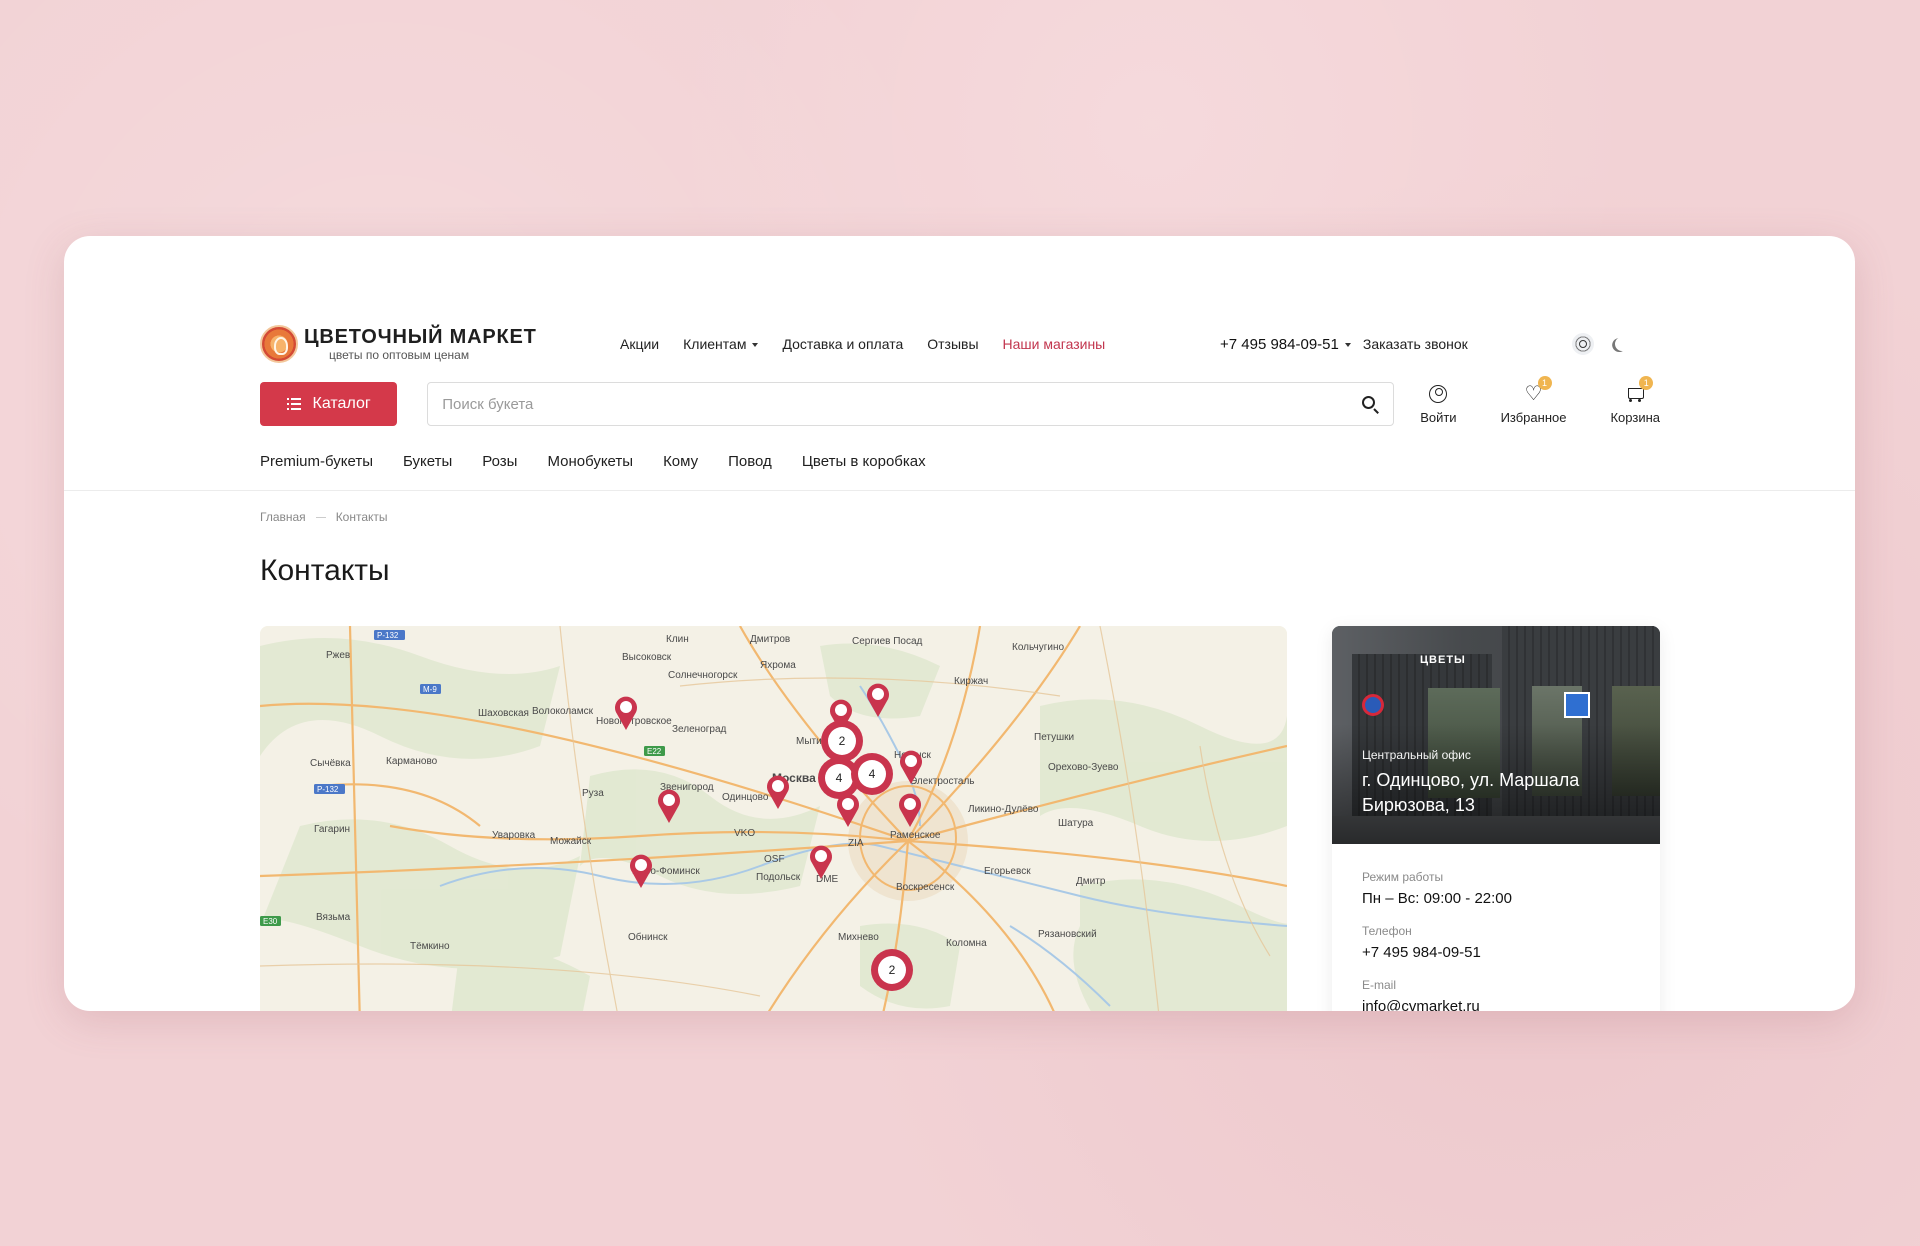 The image size is (1920, 1246). I want to click on nav-link-clients: Клиентам, so click(721, 344).